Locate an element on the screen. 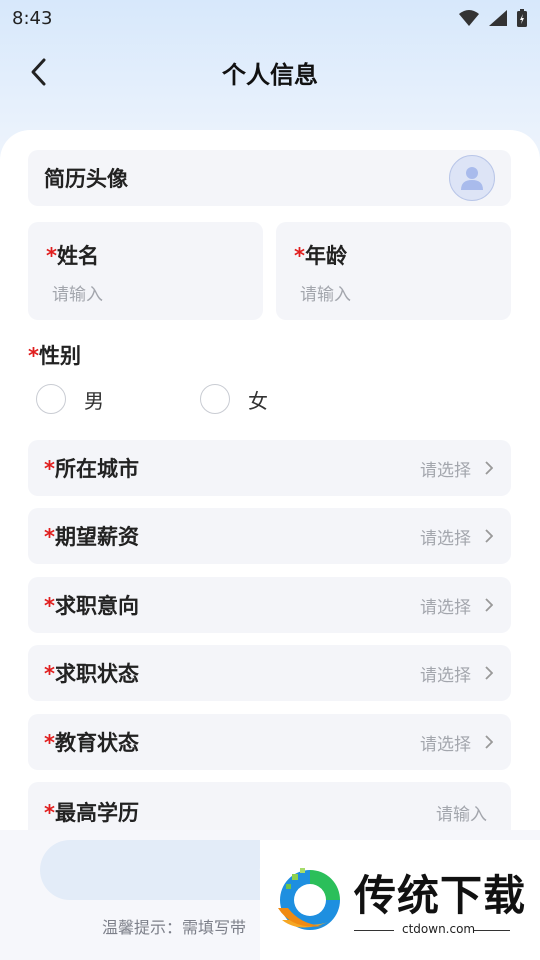  status-time: 8:43 is located at coordinates (32, 18).